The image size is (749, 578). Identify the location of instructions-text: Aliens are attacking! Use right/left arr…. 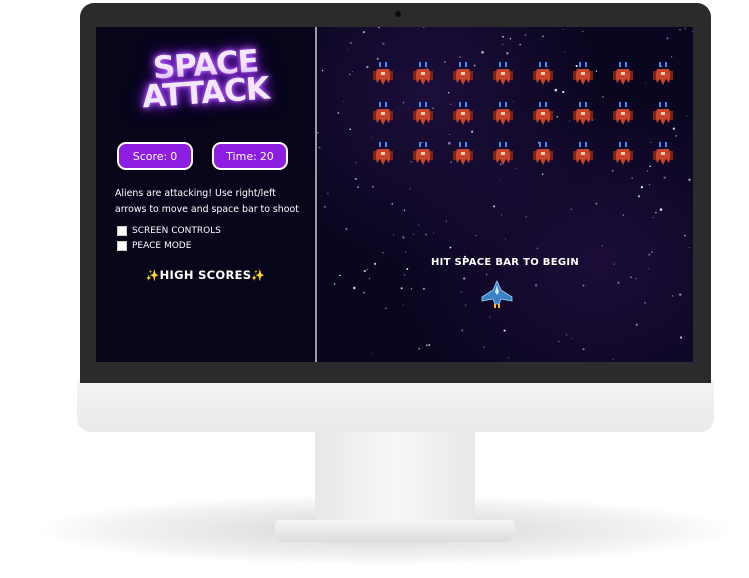
(207, 201).